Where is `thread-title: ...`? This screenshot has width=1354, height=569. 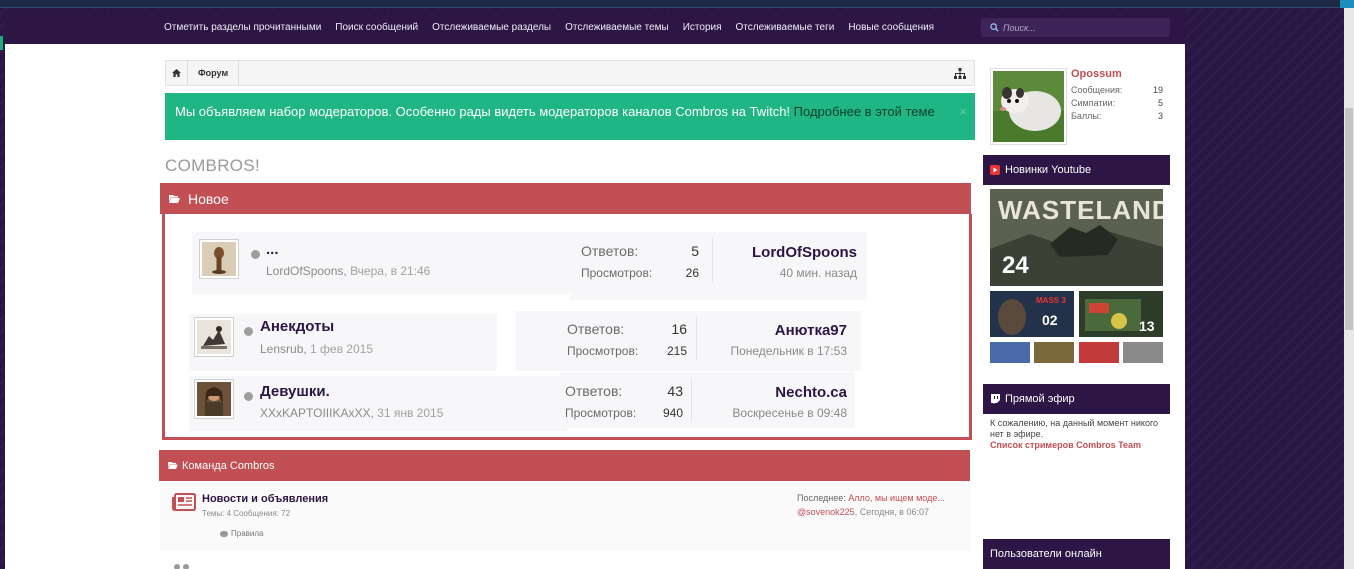 thread-title: ... is located at coordinates (272, 249).